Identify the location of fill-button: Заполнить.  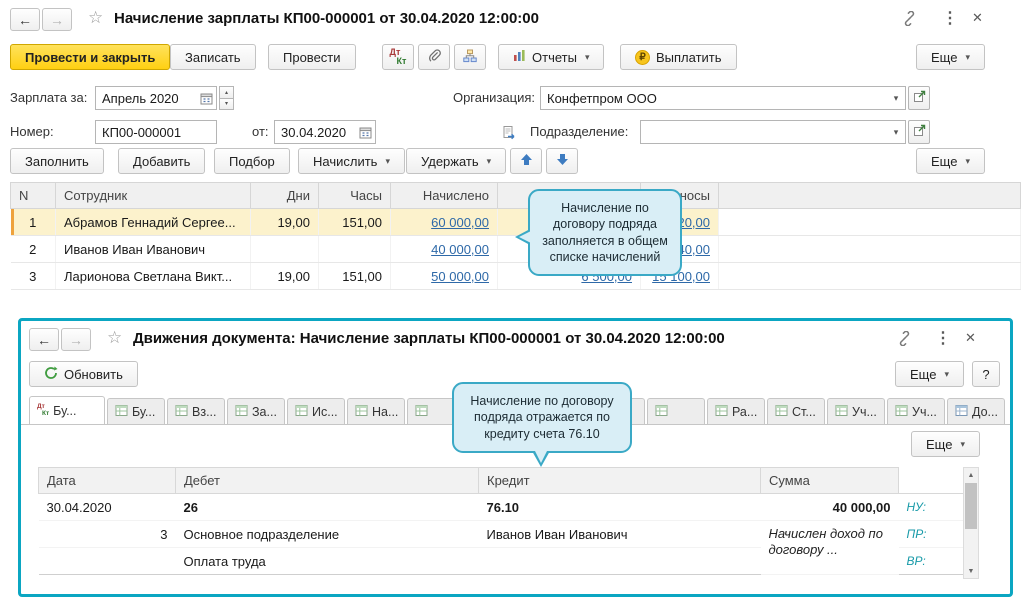
(57, 161).